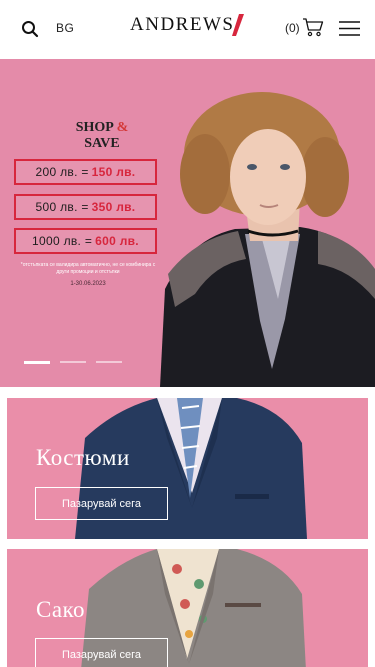 This screenshot has width=375, height=667. I want to click on carousel-dots, so click(73, 363).